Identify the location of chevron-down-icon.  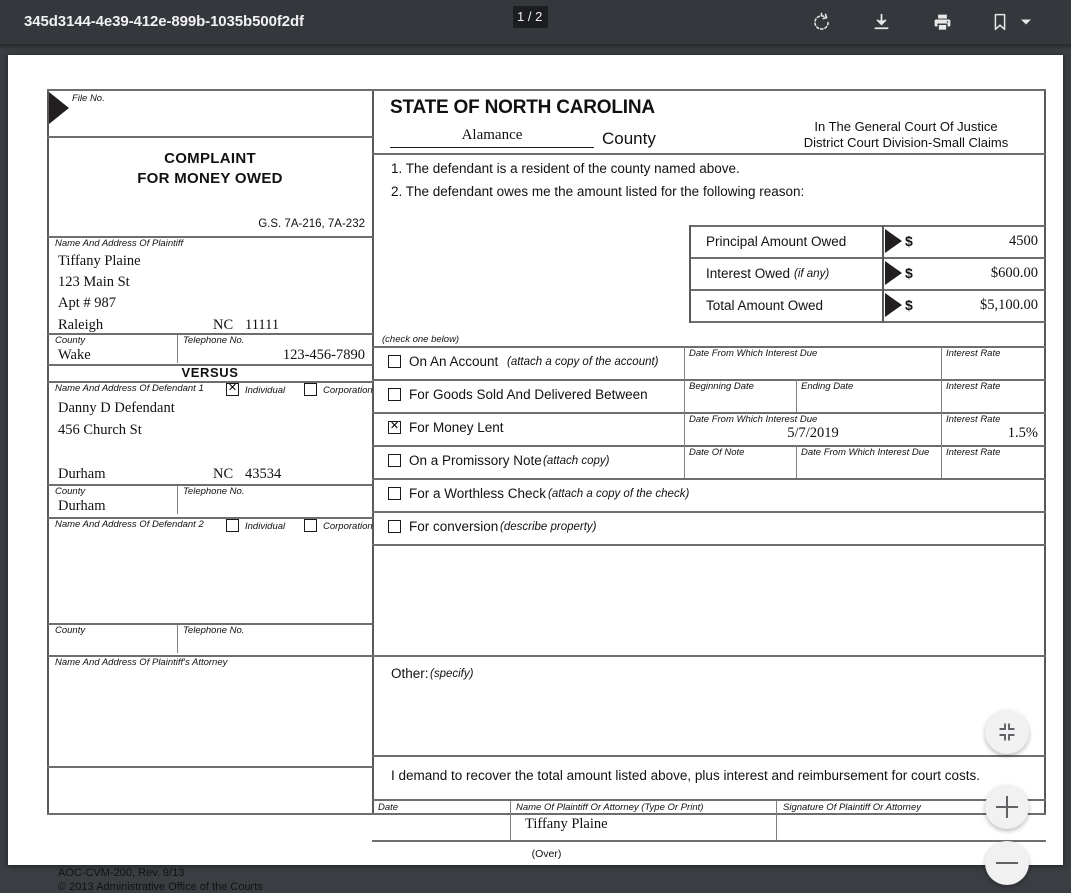
(1026, 22).